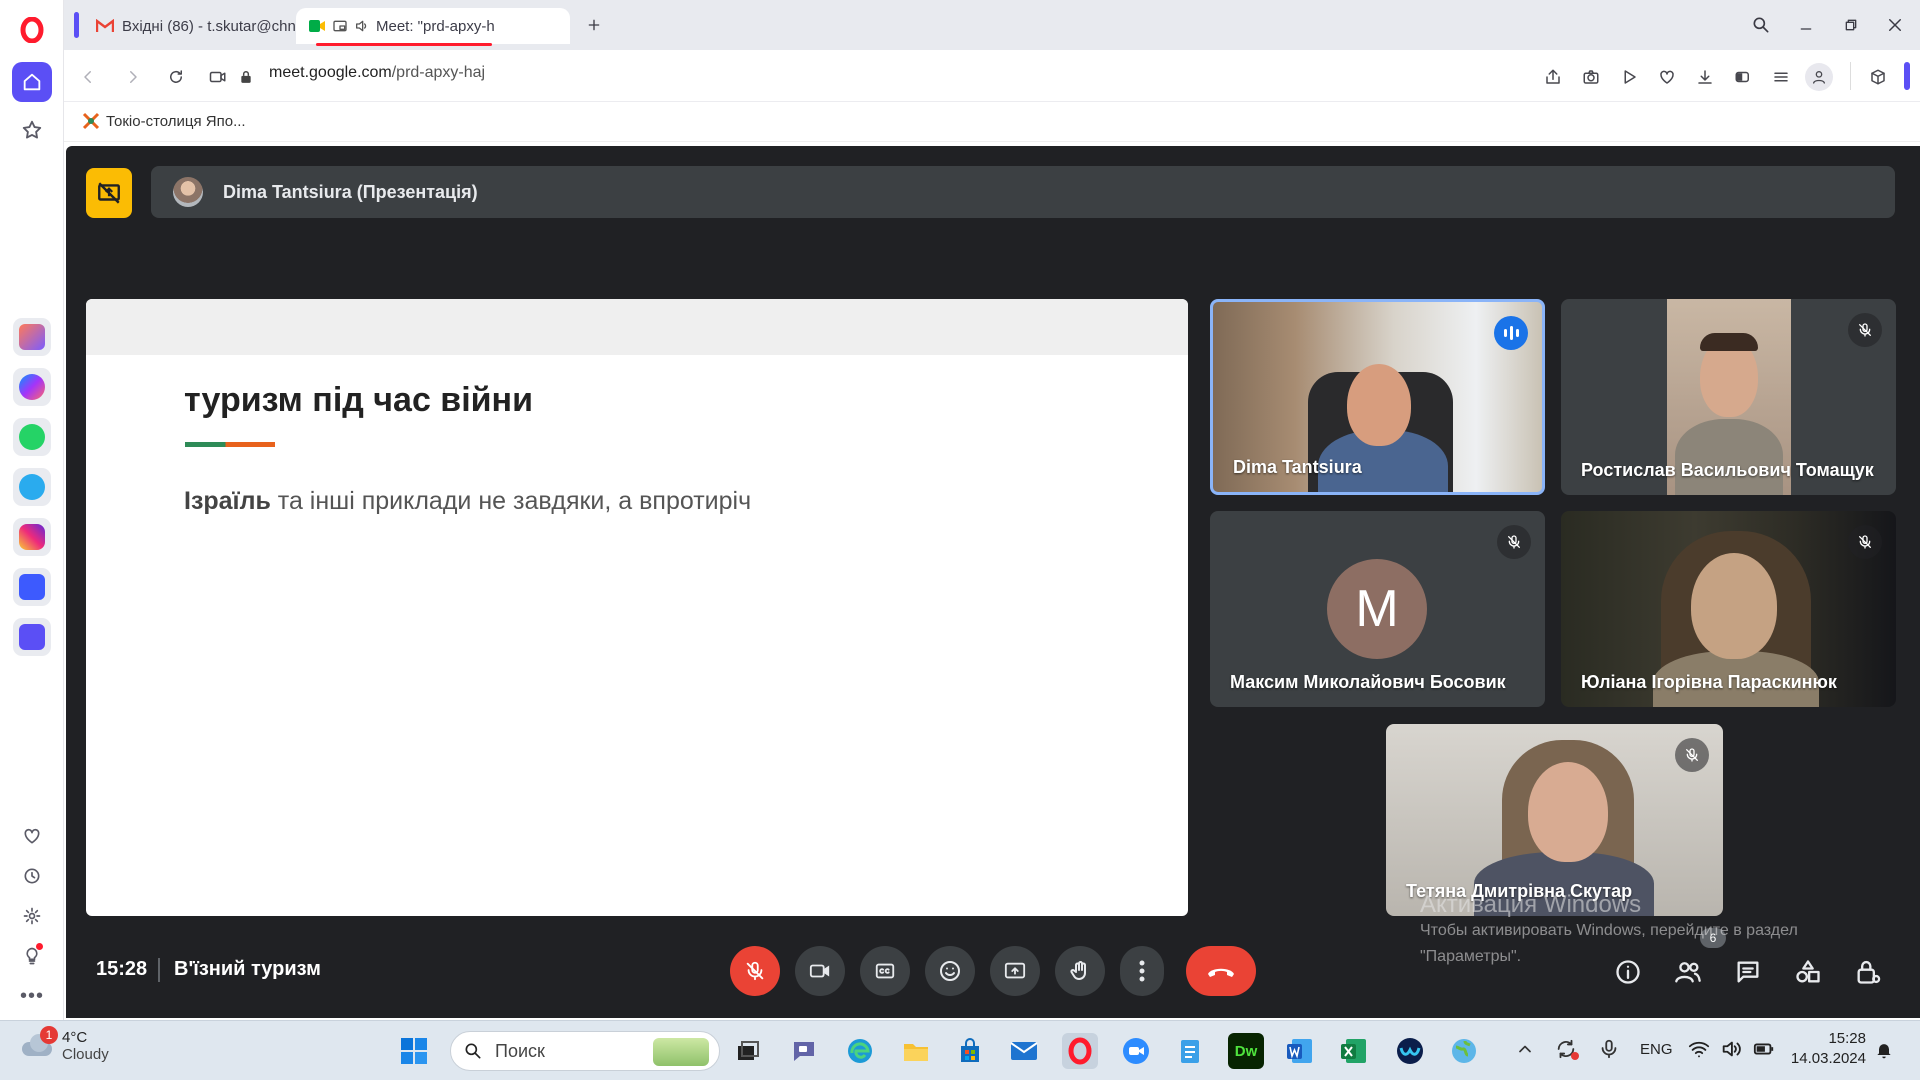  Describe the element at coordinates (1731, 1049) in the screenshot. I see `volume-icon` at that location.